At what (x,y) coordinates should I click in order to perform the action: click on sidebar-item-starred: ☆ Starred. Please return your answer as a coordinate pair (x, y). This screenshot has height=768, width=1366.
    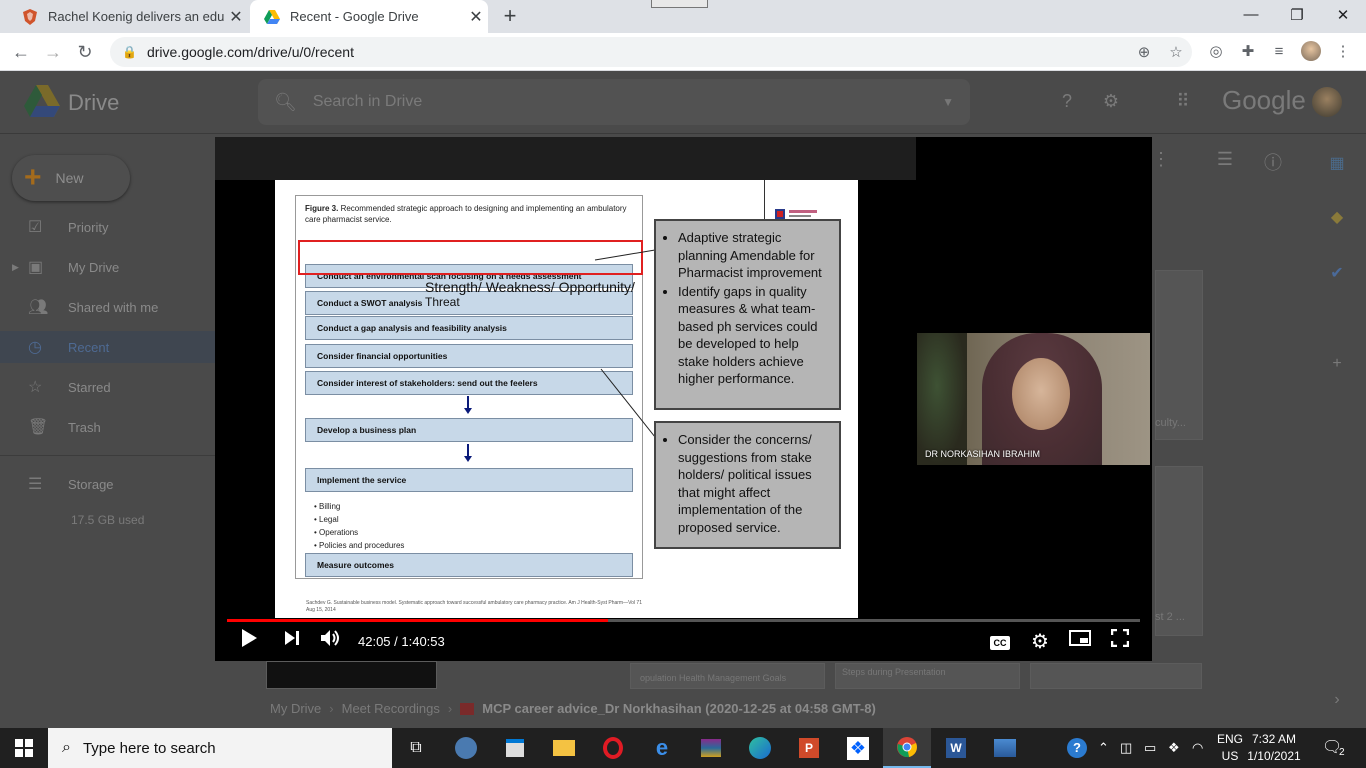
    Looking at the image, I should click on (122, 387).